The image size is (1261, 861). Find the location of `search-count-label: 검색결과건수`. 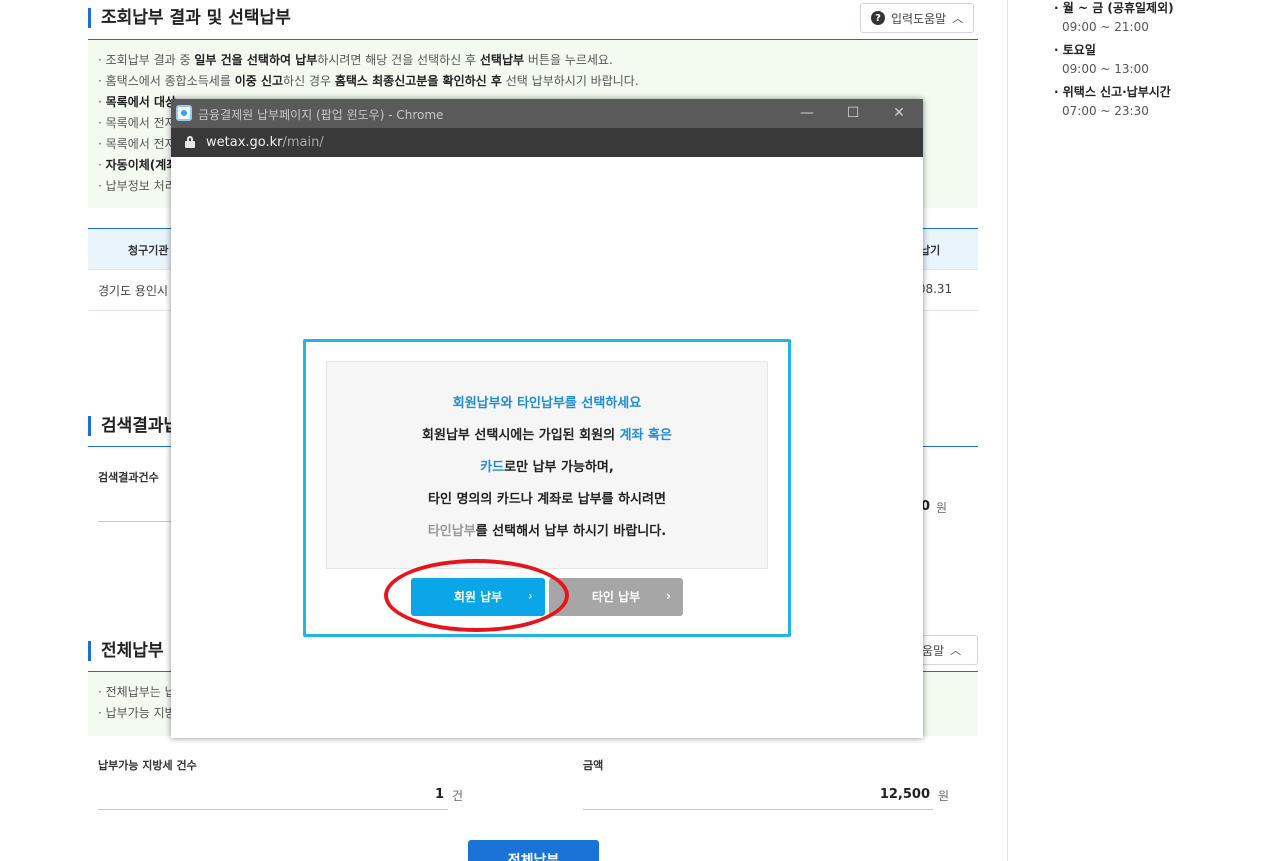

search-count-label: 검색결과건수 is located at coordinates (128, 477).